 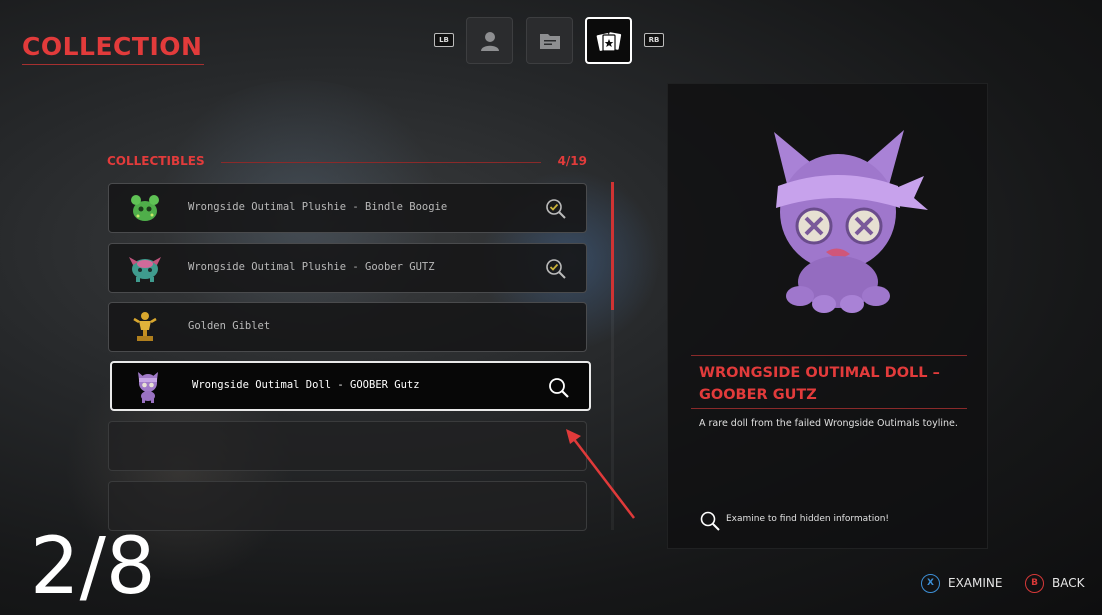 I want to click on back-label: BACK, so click(x=1068, y=583).